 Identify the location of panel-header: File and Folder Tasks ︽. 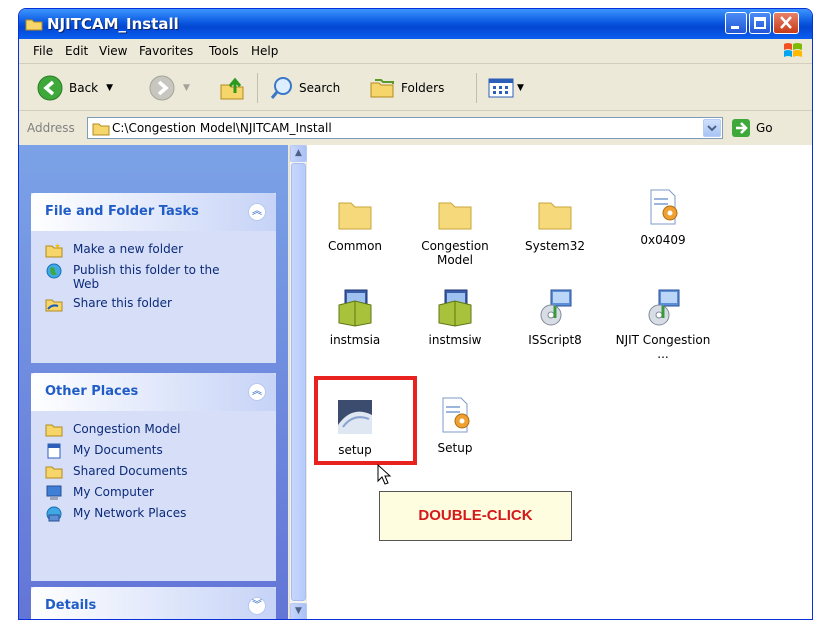
(153, 212).